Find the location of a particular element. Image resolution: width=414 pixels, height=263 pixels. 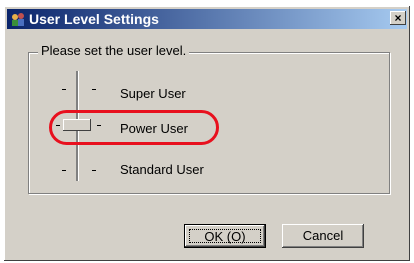

ok-button: OK (O) is located at coordinates (225, 236).